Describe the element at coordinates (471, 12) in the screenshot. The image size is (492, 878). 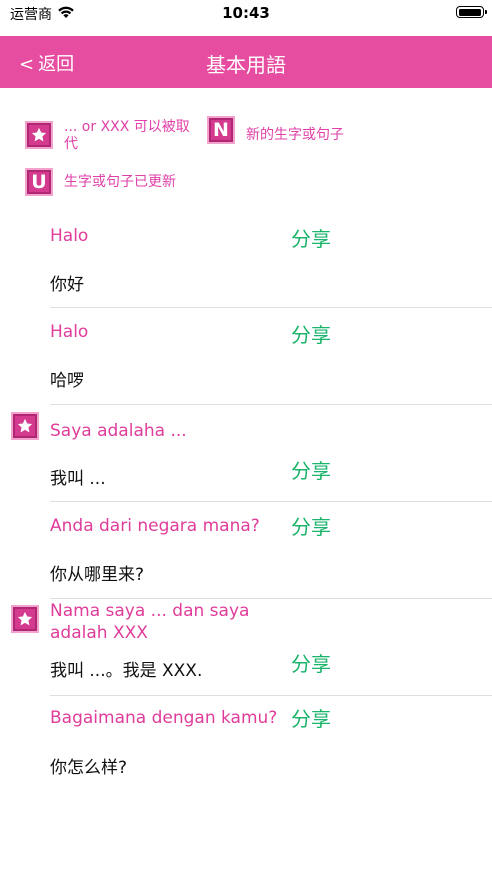
I see `battery-icon` at that location.